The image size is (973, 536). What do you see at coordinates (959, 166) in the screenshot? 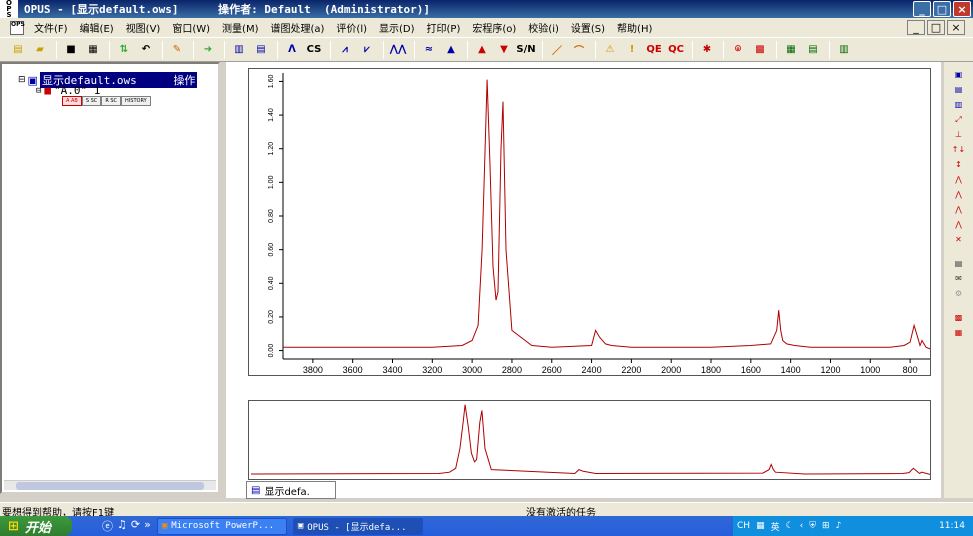
I see `move-icon: ↕` at bounding box center [959, 166].